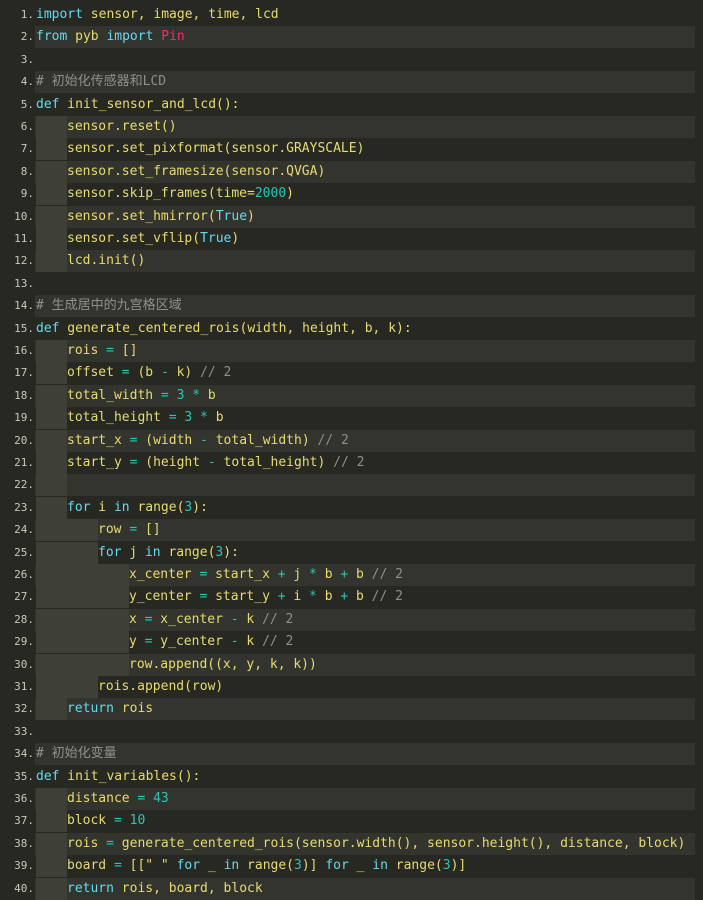 This screenshot has width=703, height=900. I want to click on code-line: 8. sensor.set_framesize(sensor.QVGA), so click(347, 171).